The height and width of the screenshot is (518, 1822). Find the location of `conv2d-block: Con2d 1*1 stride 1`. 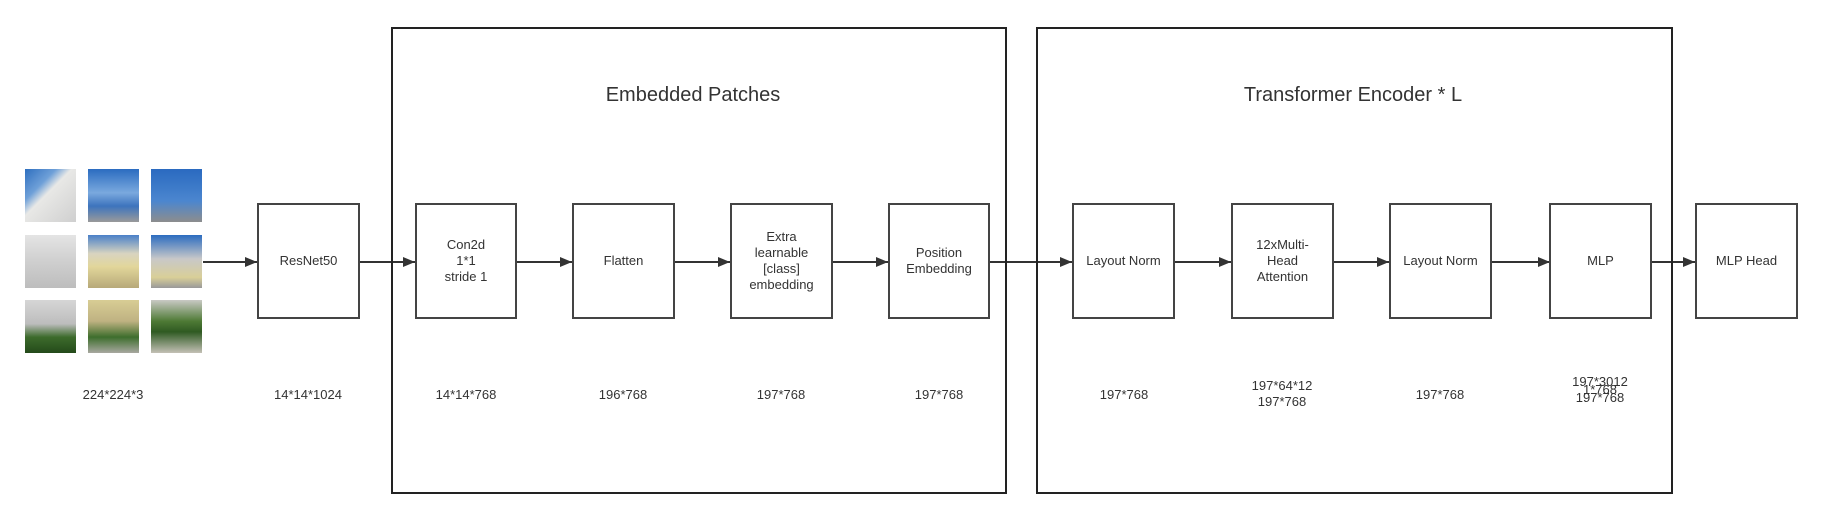

conv2d-block: Con2d 1*1 stride 1 is located at coordinates (466, 261).